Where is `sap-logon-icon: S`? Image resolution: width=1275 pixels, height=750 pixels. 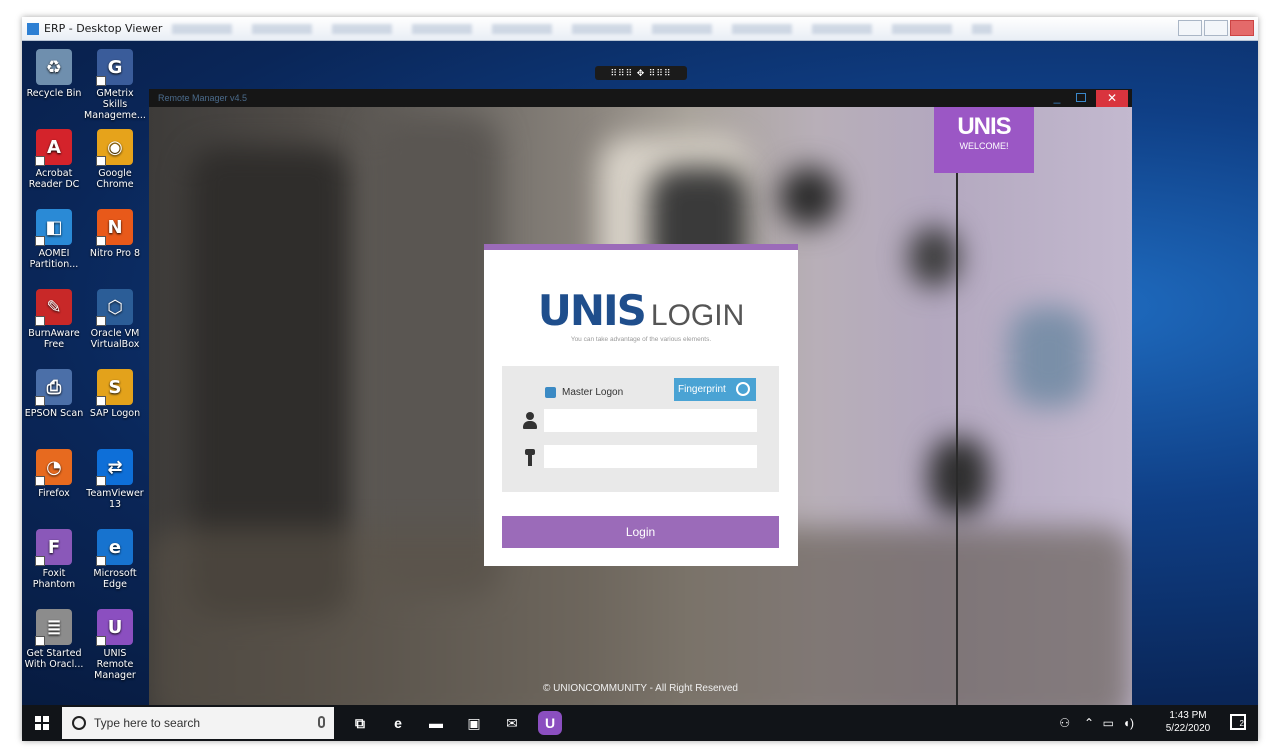
sap-logon-icon: S is located at coordinates (114, 387).